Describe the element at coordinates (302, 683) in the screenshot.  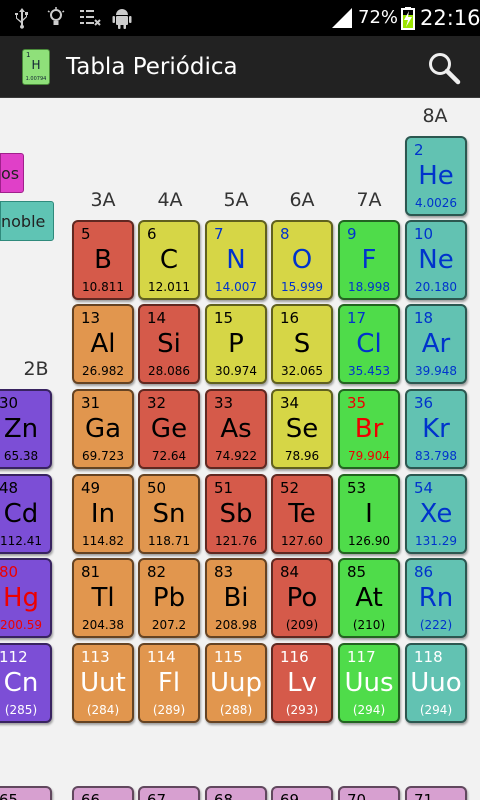
I see `element-cell-lv: 116 Lv (293)` at that location.